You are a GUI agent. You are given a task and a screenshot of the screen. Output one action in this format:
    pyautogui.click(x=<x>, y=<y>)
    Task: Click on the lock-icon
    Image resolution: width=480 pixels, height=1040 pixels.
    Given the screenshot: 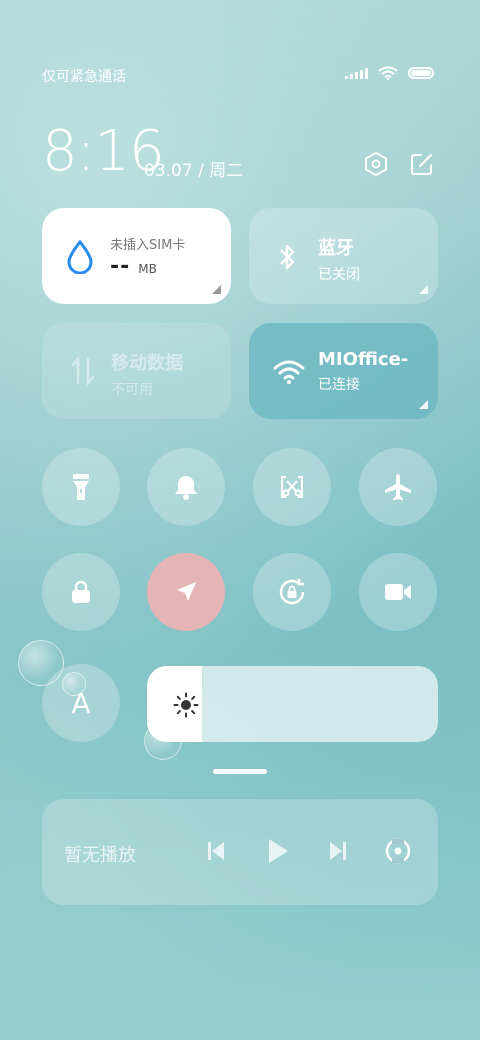 What is the action you would take?
    pyautogui.click(x=81, y=591)
    